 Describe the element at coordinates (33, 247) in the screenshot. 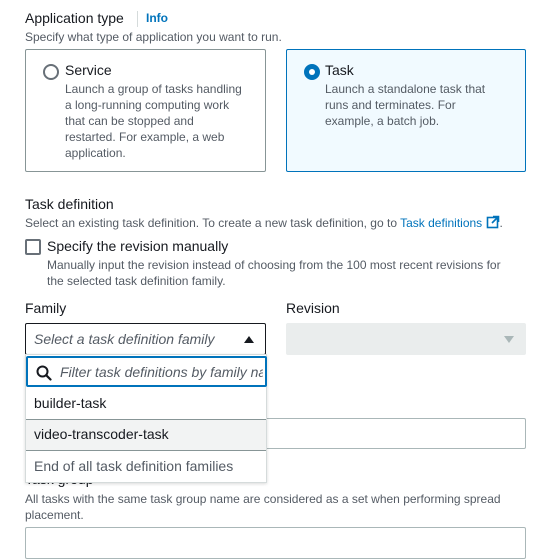

I see `specify-revision-checkbox` at that location.